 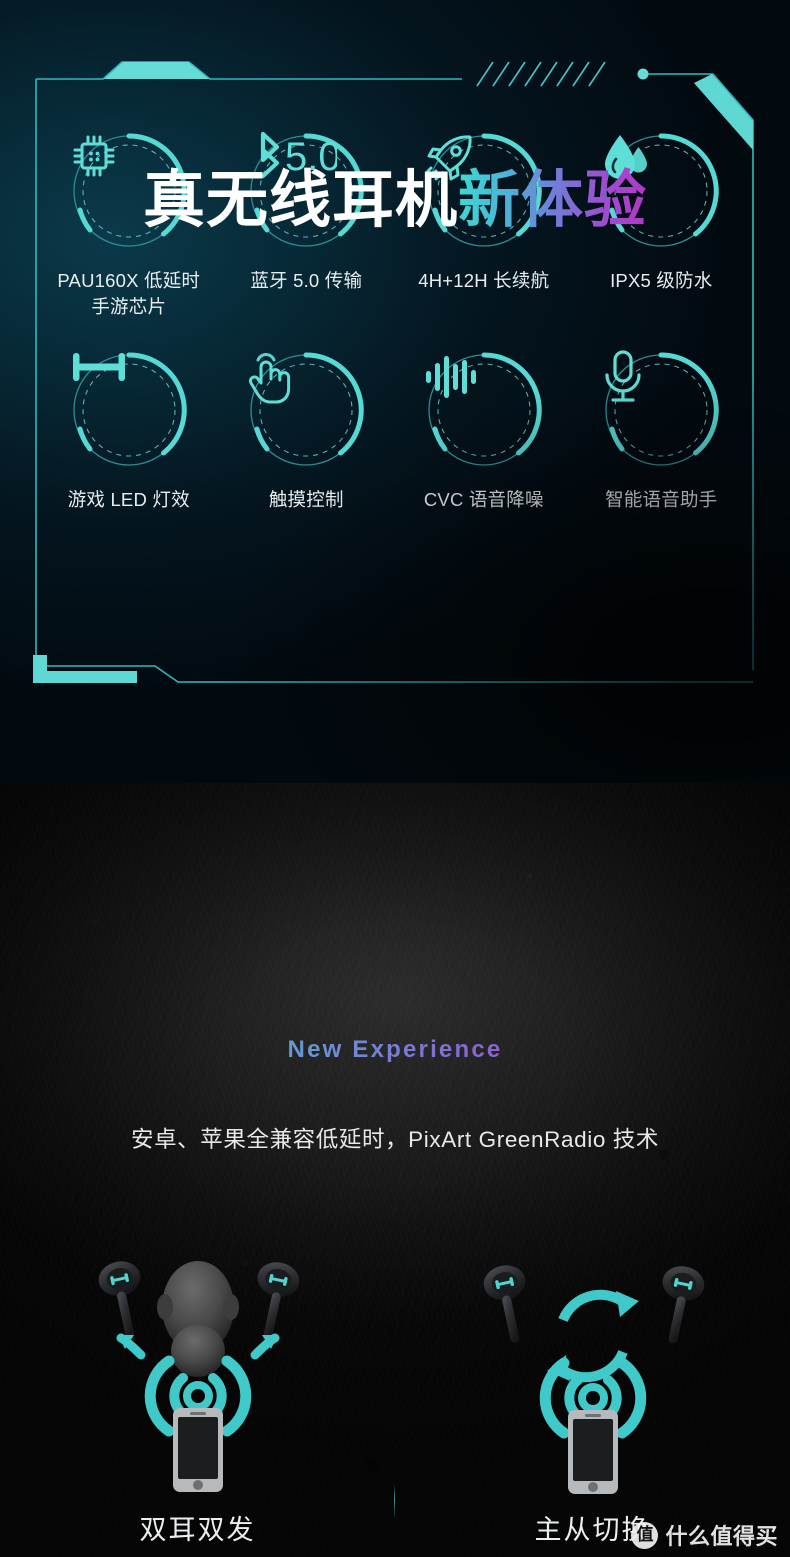 I want to click on feature-label: CVC 语音降噪, so click(x=483, y=499).